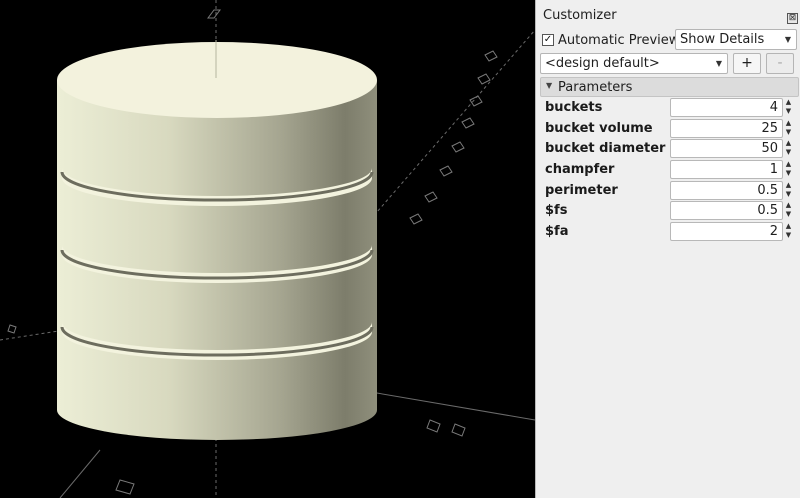  I want to click on parameters-section-header: ▼ Parameters, so click(669, 87).